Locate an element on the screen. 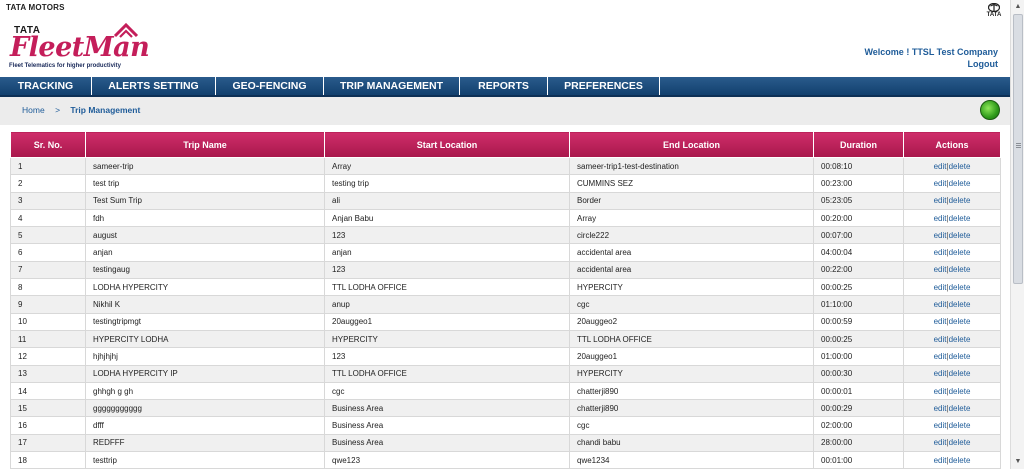 The height and width of the screenshot is (469, 1024). start-location-cell: 20auggeo1 is located at coordinates (447, 321).